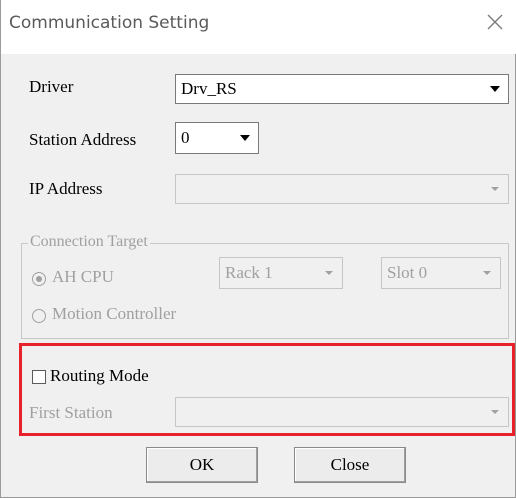 This screenshot has height=498, width=516. I want to click on title-bar: Communication Setting, so click(258, 27).